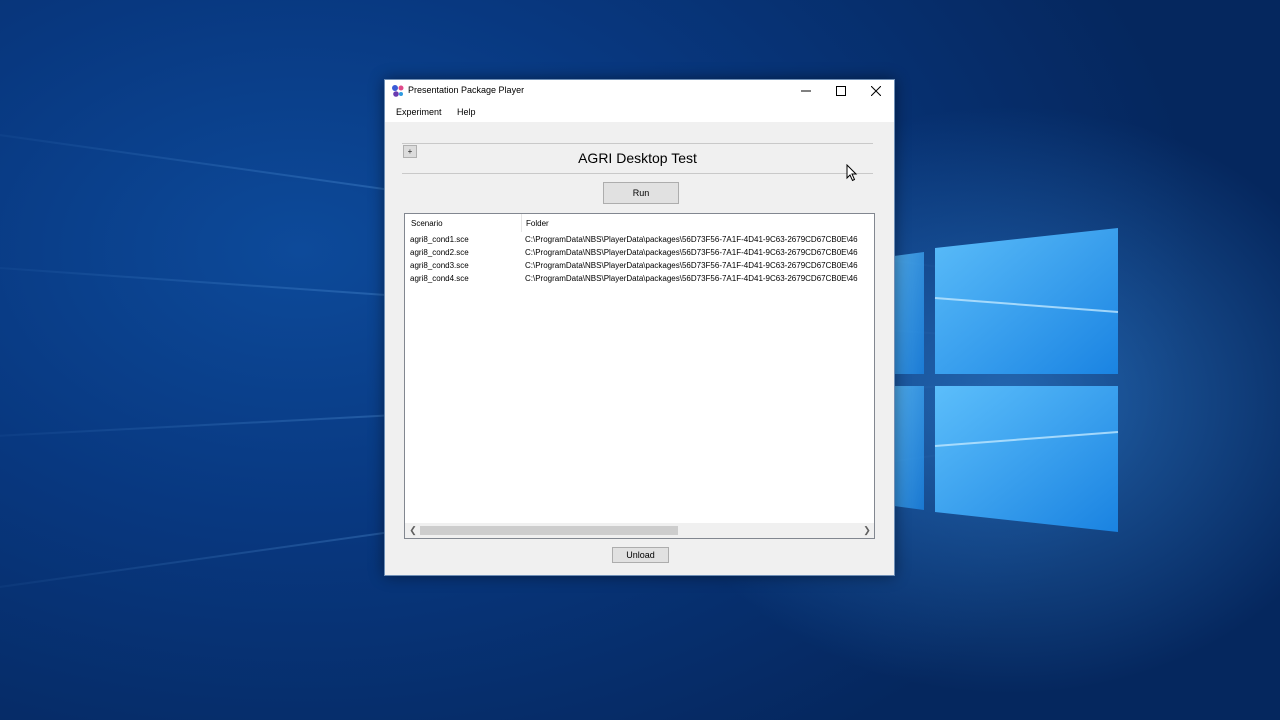 The width and height of the screenshot is (1280, 720). Describe the element at coordinates (641, 193) in the screenshot. I see `run-button: Run` at that location.